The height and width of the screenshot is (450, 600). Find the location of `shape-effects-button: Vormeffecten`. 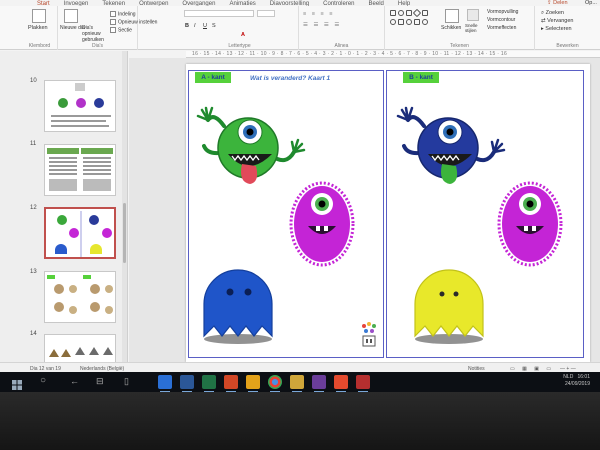

shape-effects-button: Vormeffecten is located at coordinates (501, 28).